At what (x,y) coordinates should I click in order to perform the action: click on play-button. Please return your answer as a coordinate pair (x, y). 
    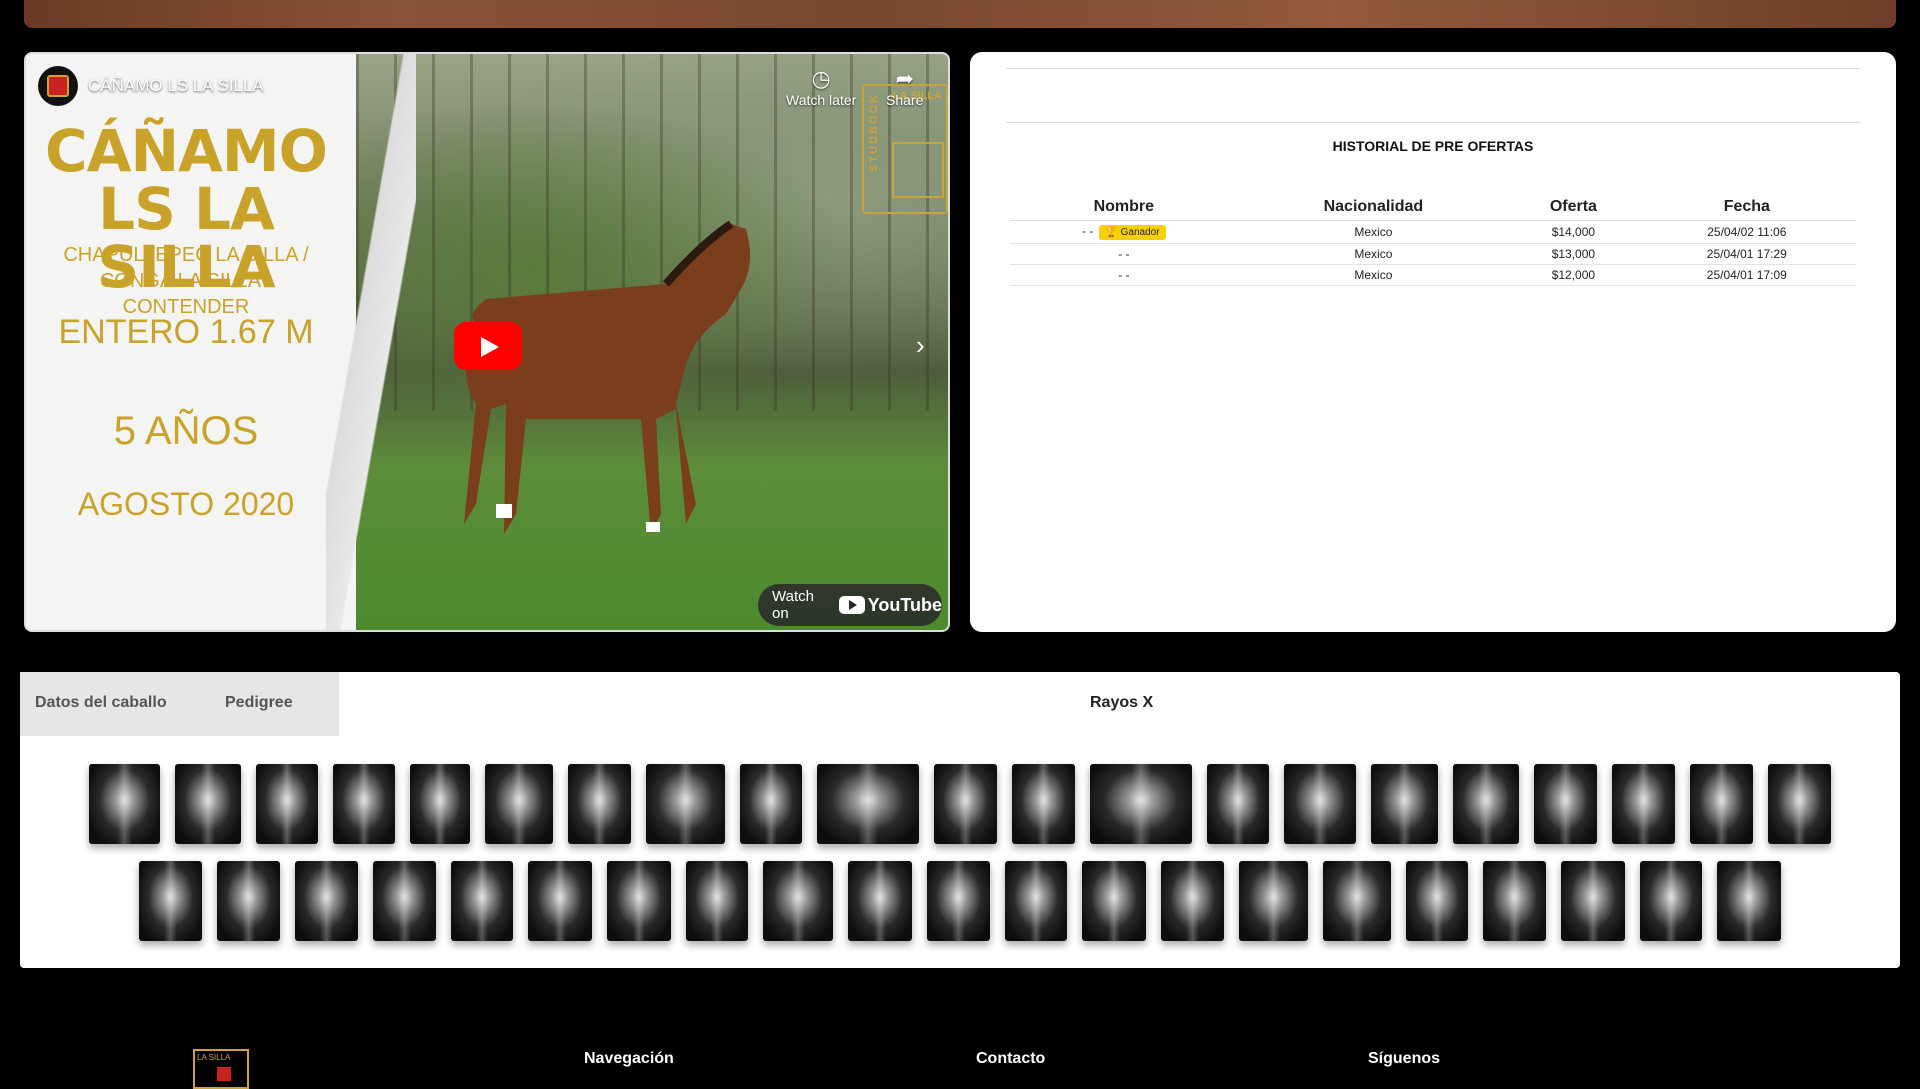
    Looking at the image, I should click on (488, 346).